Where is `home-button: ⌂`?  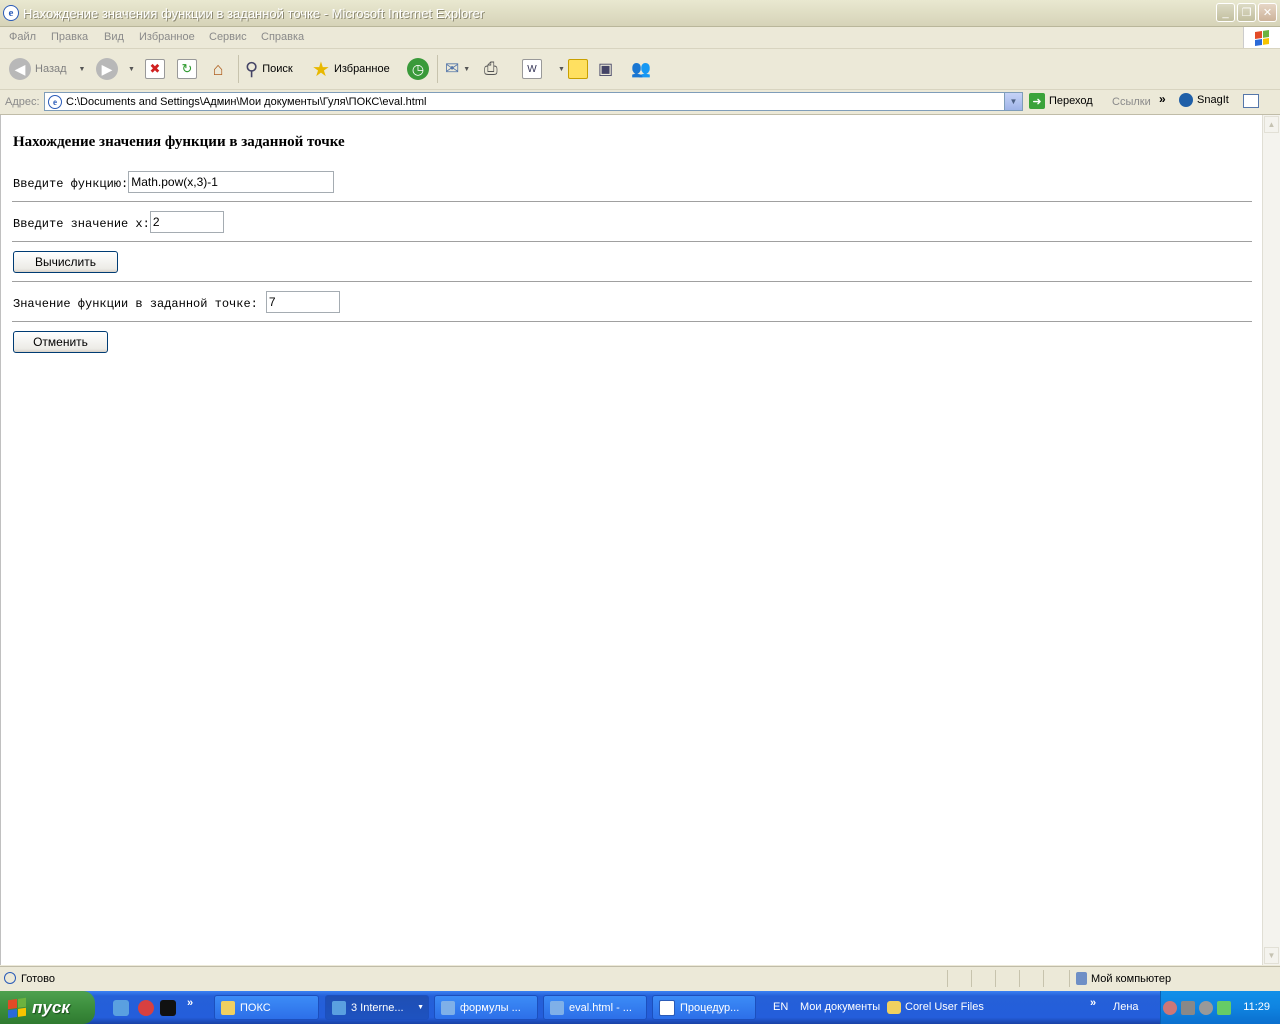
home-button: ⌂ is located at coordinates (218, 69).